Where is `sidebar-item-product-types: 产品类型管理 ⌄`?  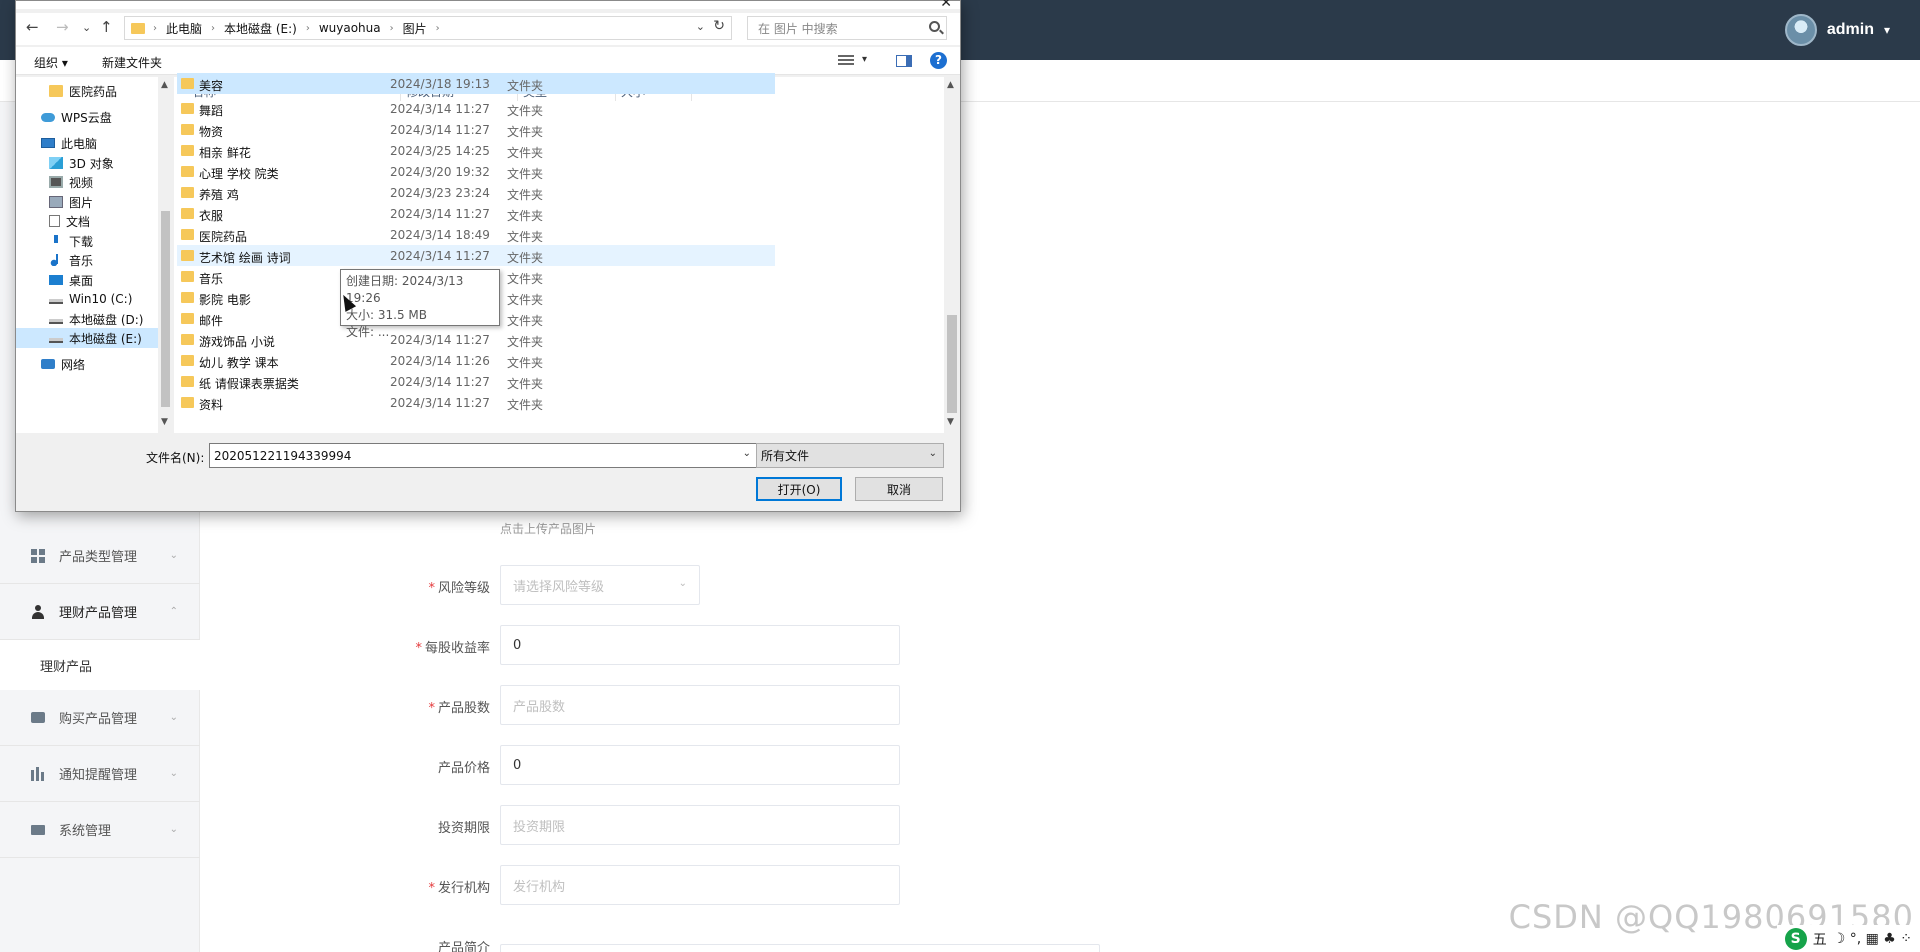
sidebar-item-product-types: 产品类型管理 ⌄ is located at coordinates (100, 556).